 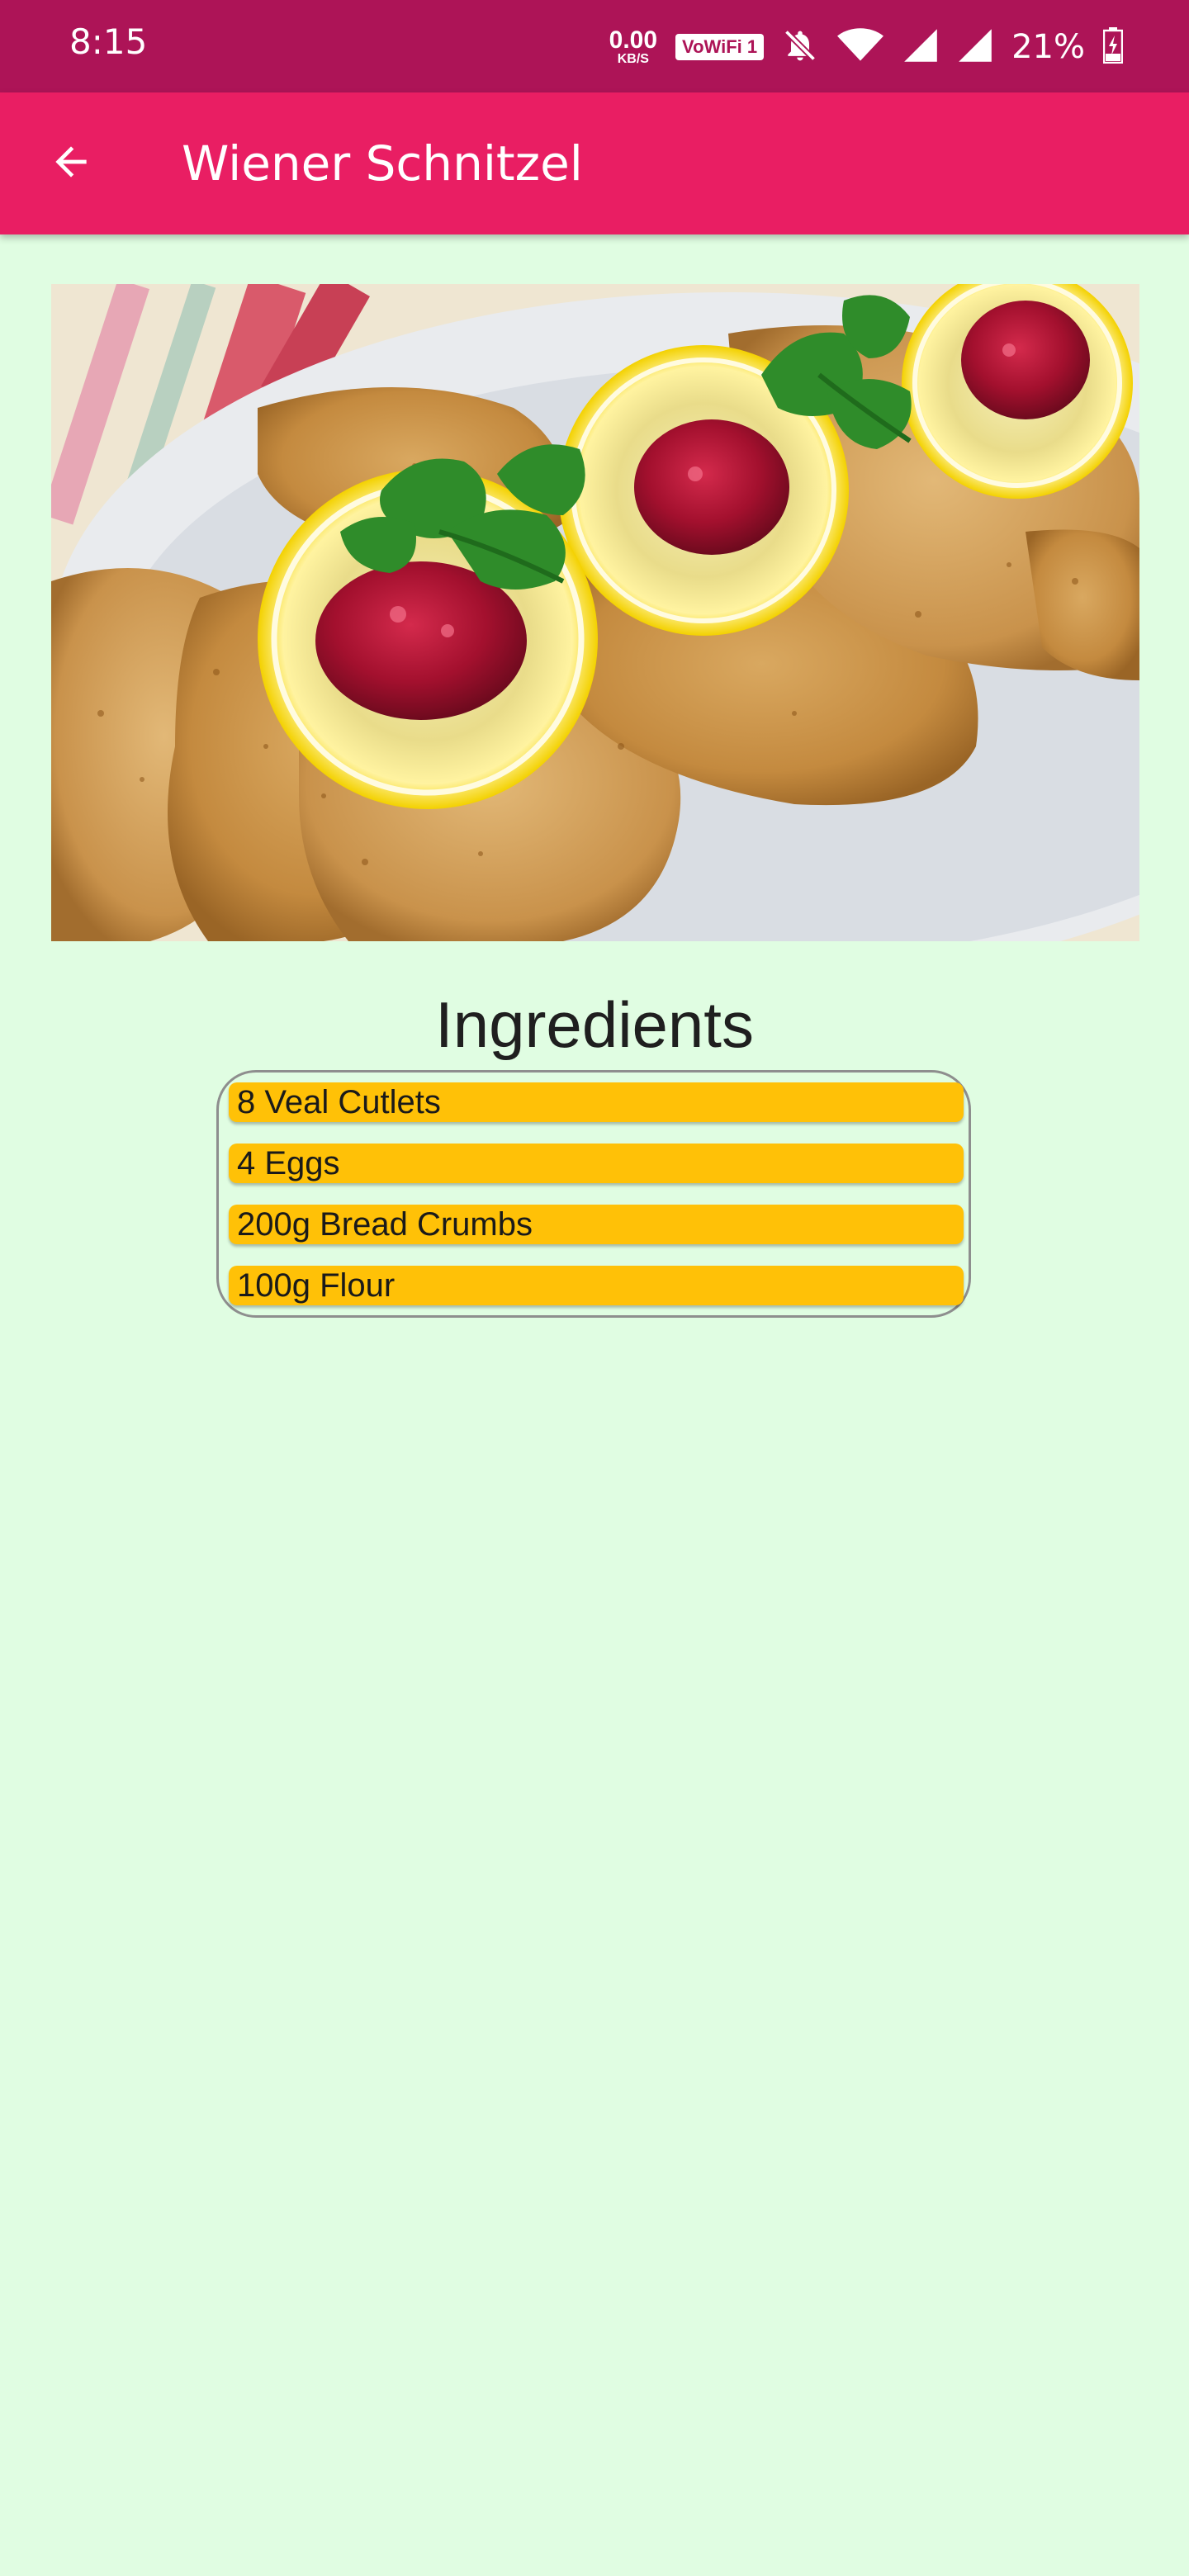 I want to click on battery-charging-icon, so click(x=1113, y=47).